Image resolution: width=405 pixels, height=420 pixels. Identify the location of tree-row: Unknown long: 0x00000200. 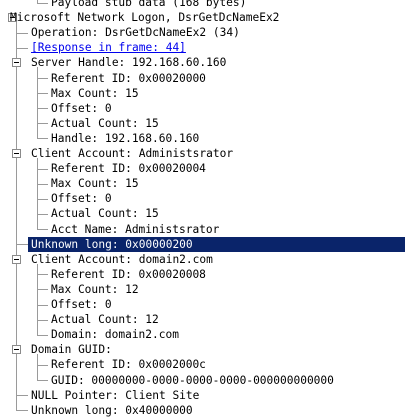
(216, 244).